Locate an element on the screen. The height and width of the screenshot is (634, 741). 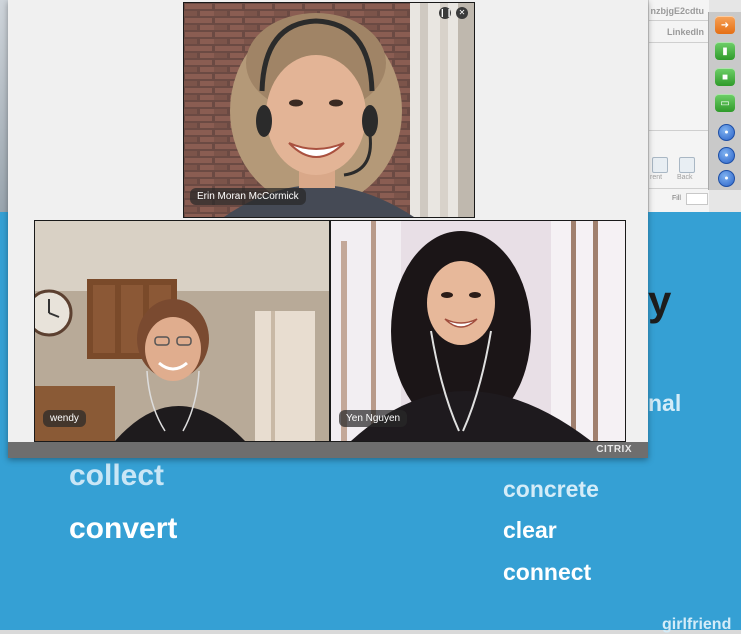
fill-label: Fill is located at coordinates (676, 198).